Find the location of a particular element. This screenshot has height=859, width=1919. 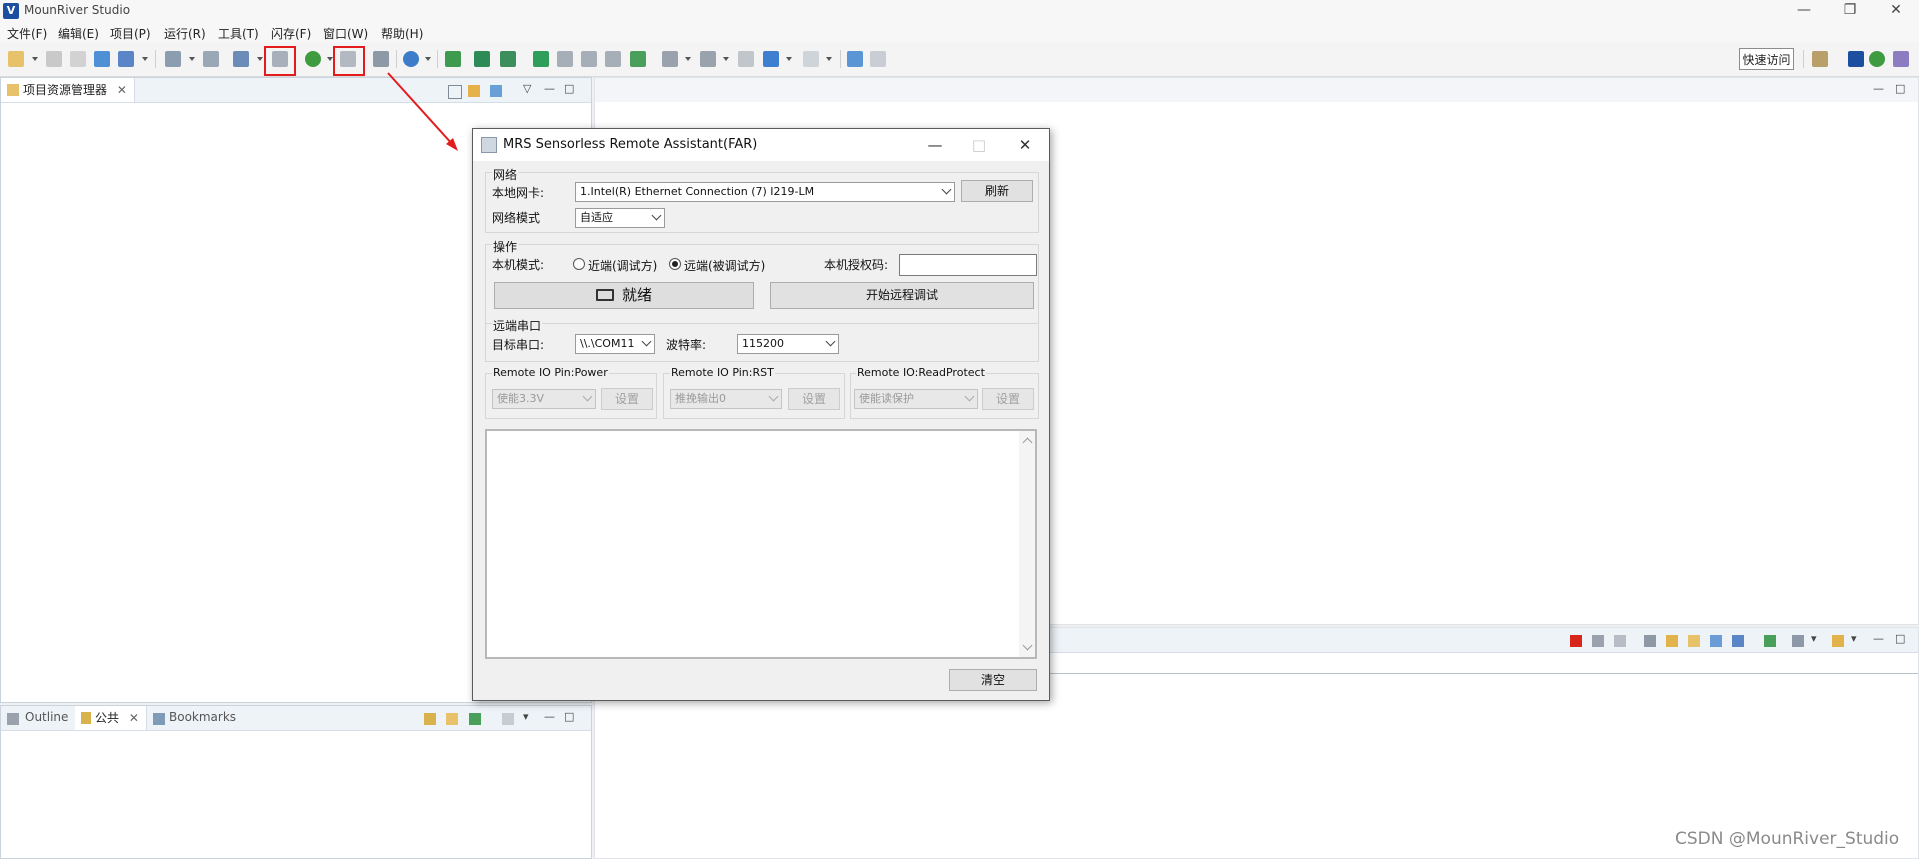

close-button: ✕ is located at coordinates (1896, 11).